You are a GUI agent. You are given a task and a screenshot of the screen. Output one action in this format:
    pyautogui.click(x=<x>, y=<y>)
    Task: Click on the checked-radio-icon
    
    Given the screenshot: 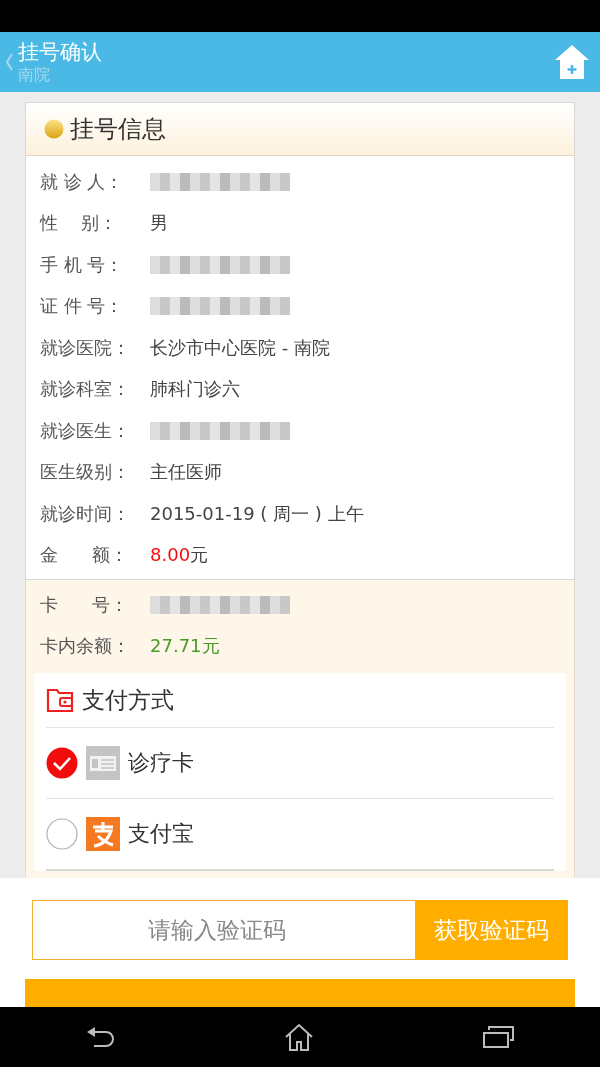 What is the action you would take?
    pyautogui.click(x=62, y=763)
    